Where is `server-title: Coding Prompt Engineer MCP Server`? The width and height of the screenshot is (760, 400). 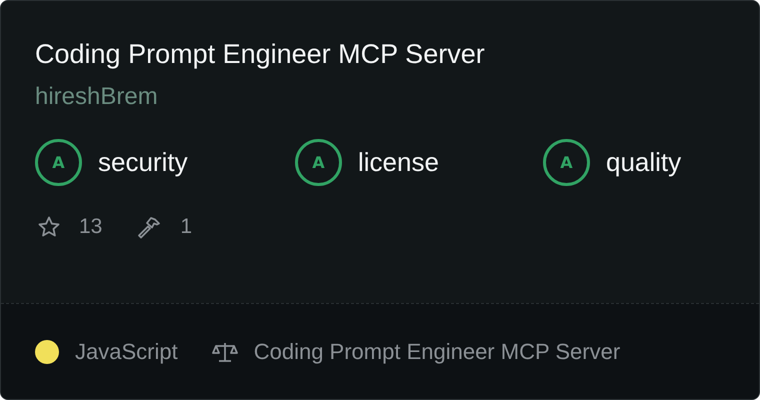
server-title: Coding Prompt Engineer MCP Server is located at coordinates (260, 54).